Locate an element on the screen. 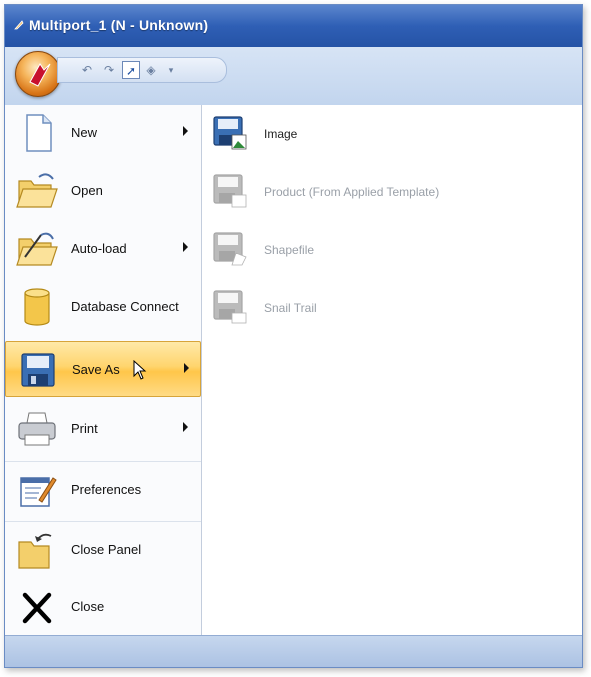 The height and width of the screenshot is (677, 591). open-folder-icon is located at coordinates (37, 190).